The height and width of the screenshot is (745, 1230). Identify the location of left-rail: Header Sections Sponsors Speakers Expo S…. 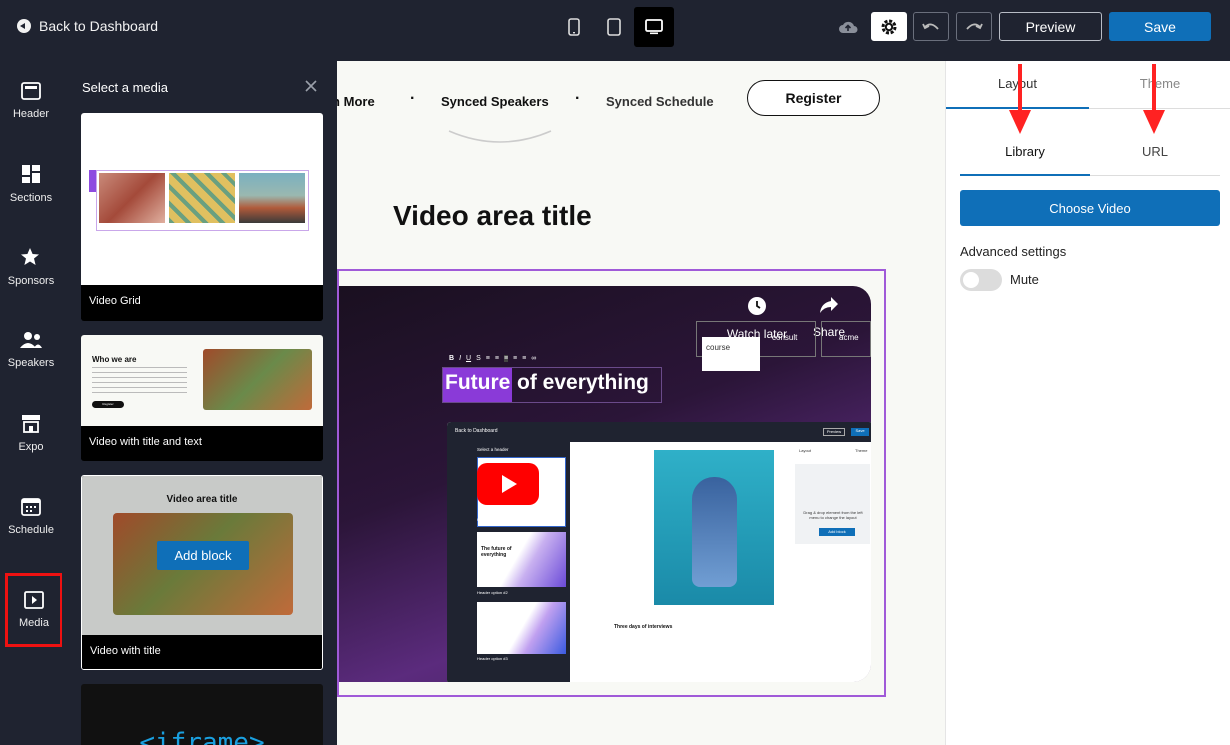
(31, 403).